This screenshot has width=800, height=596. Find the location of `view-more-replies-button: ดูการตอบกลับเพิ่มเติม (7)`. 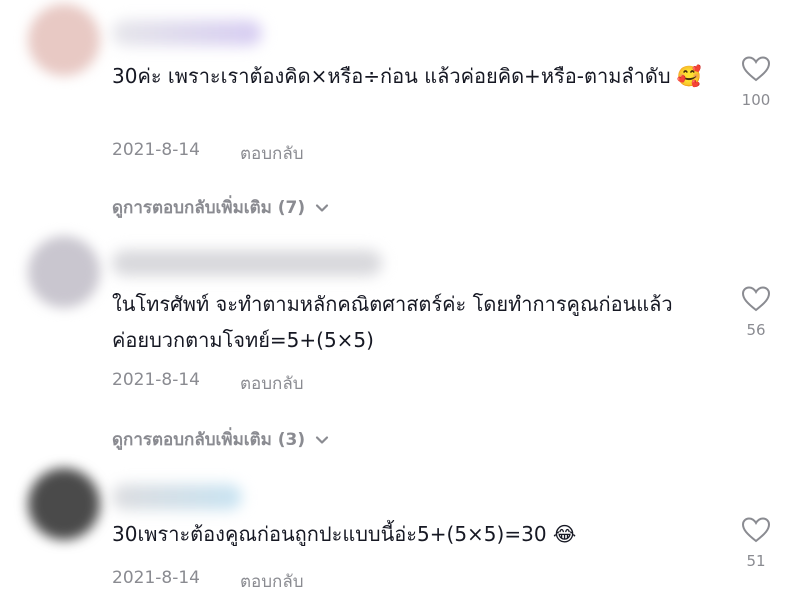

view-more-replies-button: ดูการตอบกลับเพิ่มเติม (7) is located at coordinates (220, 207).